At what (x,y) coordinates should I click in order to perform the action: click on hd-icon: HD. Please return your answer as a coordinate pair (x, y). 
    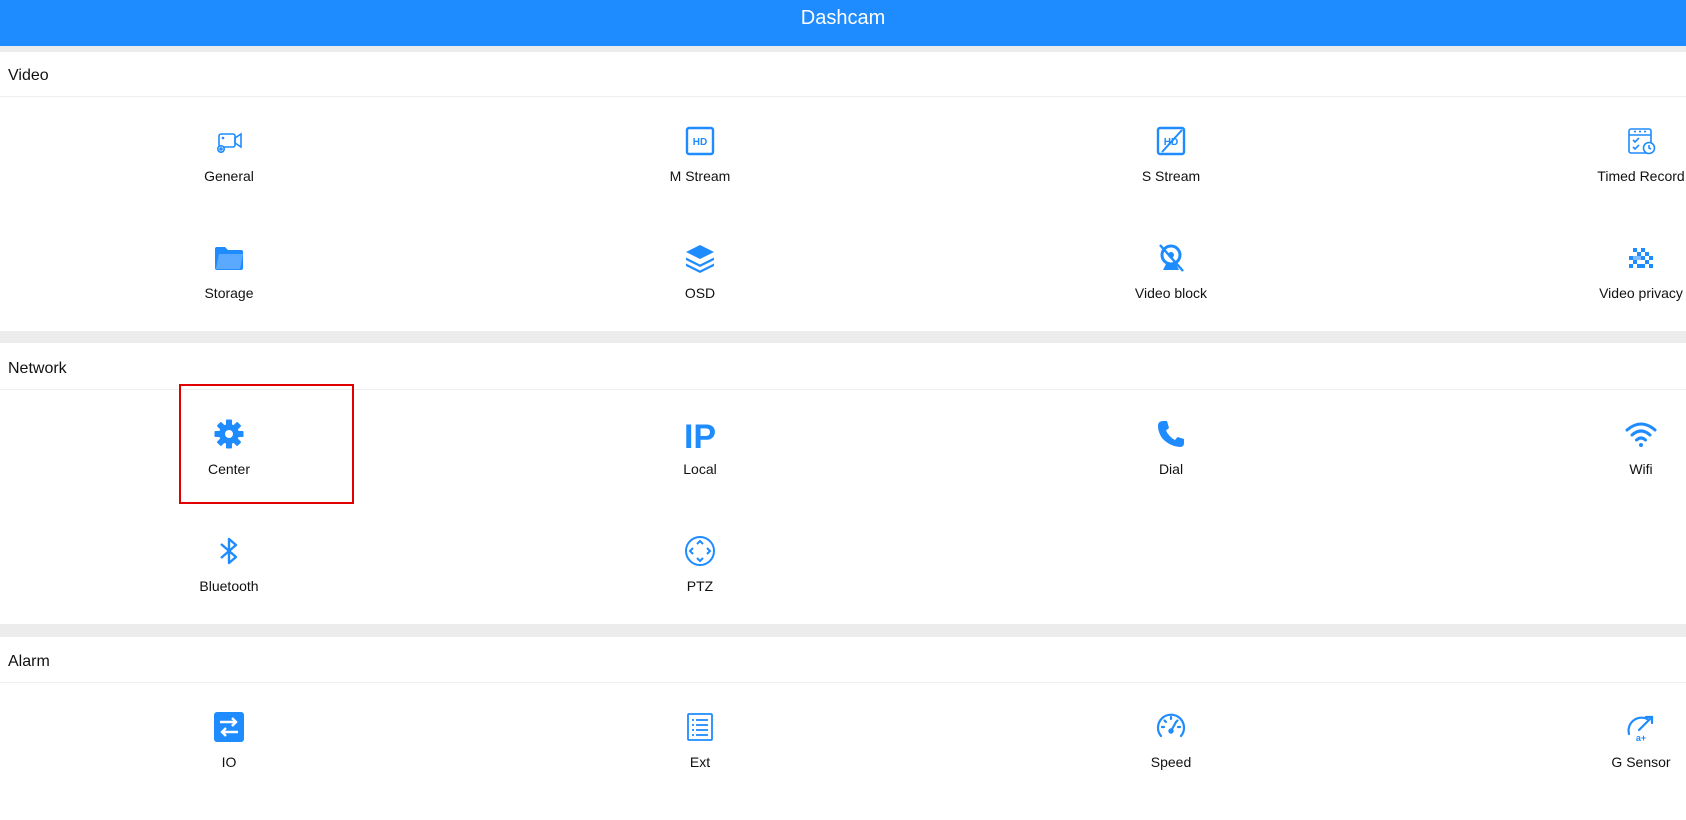
    Looking at the image, I should click on (700, 141).